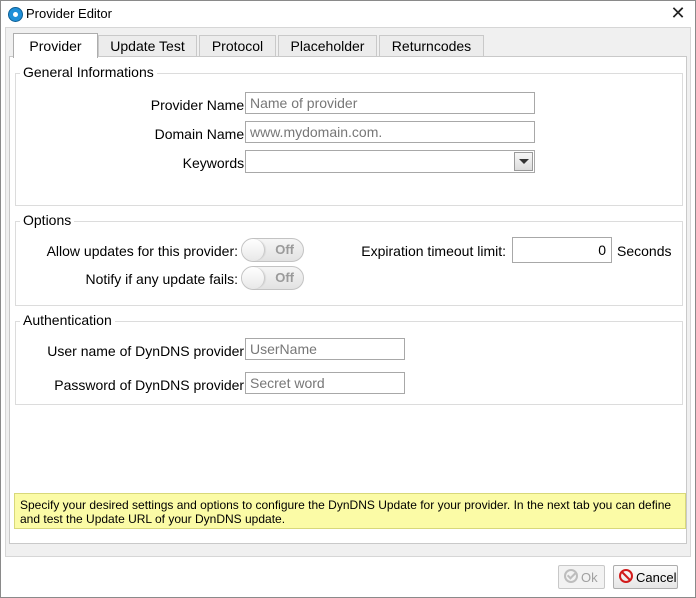 This screenshot has width=696, height=598. I want to click on app-icon, so click(15, 14).